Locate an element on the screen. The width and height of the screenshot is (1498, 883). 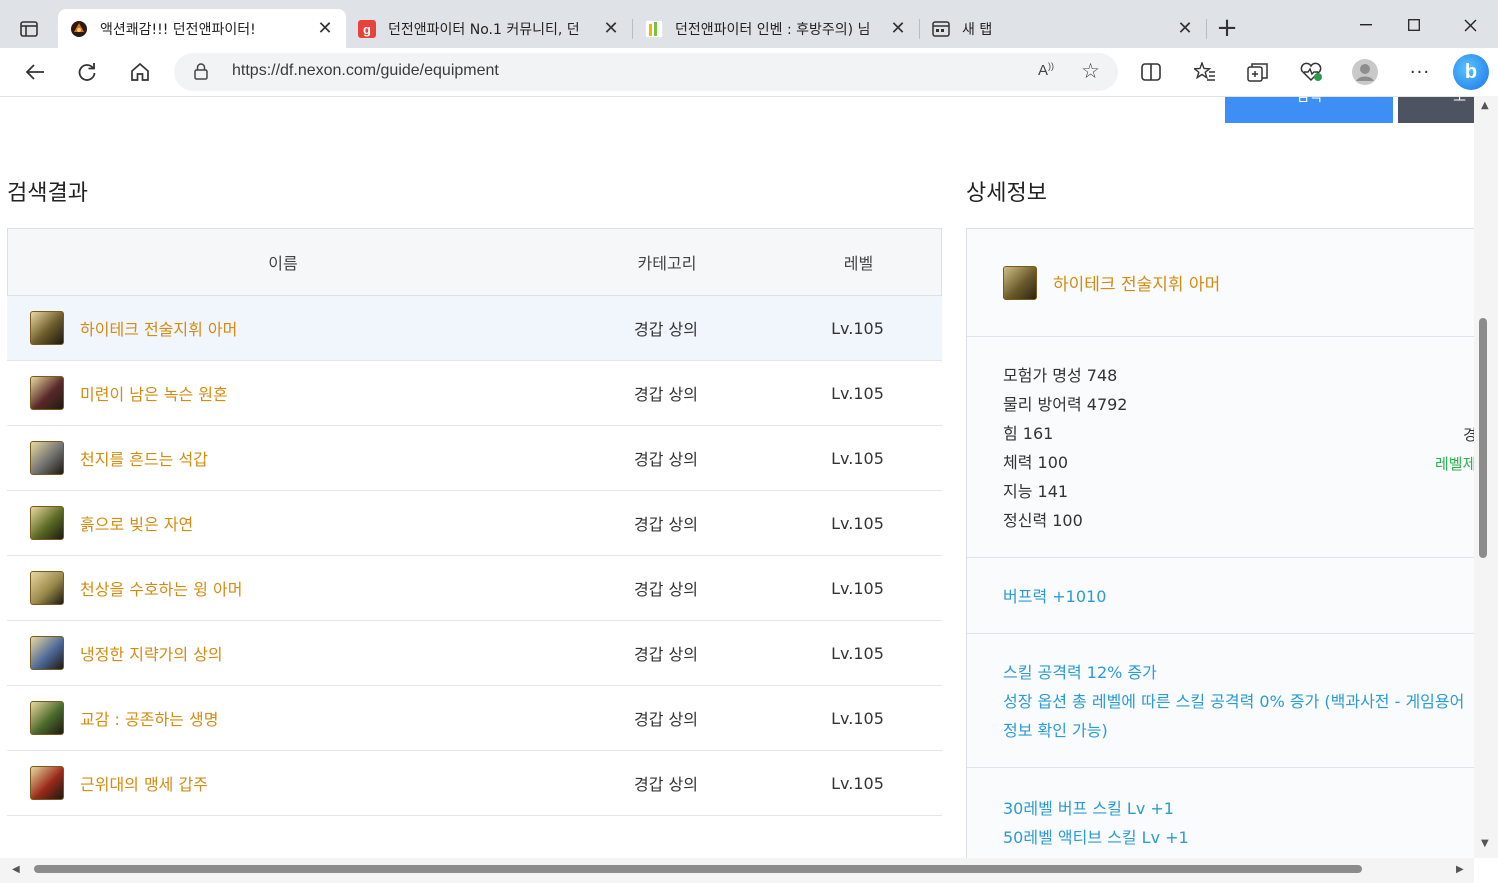
scroll-up-icon: ▲ is located at coordinates (1485, 105).